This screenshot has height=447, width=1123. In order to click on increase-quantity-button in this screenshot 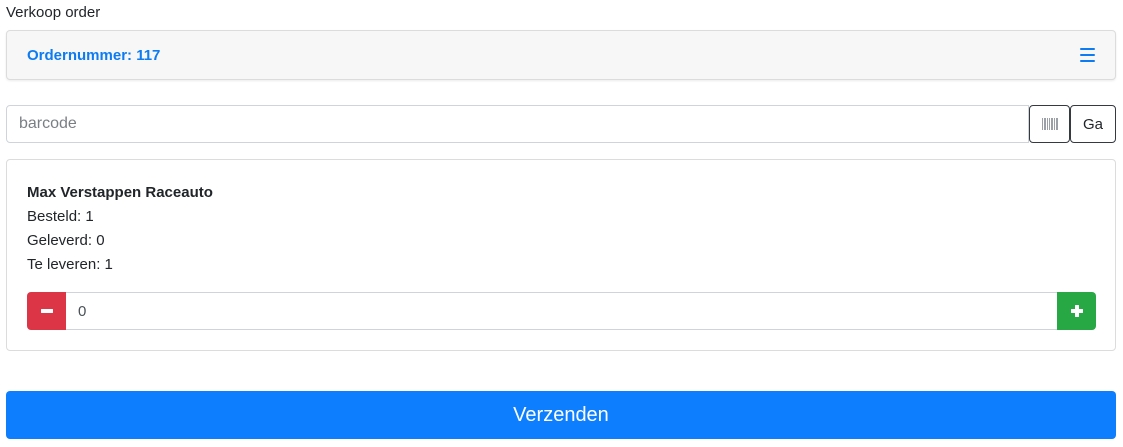, I will do `click(1076, 311)`.